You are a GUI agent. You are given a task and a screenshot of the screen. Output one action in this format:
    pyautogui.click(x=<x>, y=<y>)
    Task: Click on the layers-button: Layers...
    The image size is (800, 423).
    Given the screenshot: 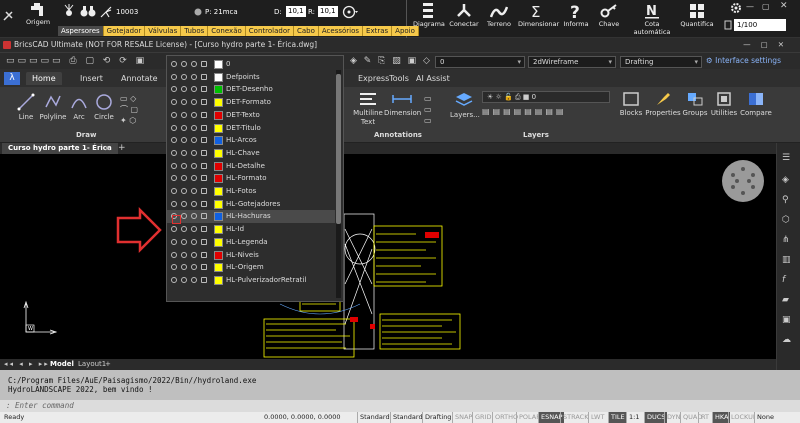 What is the action you would take?
    pyautogui.click(x=465, y=105)
    